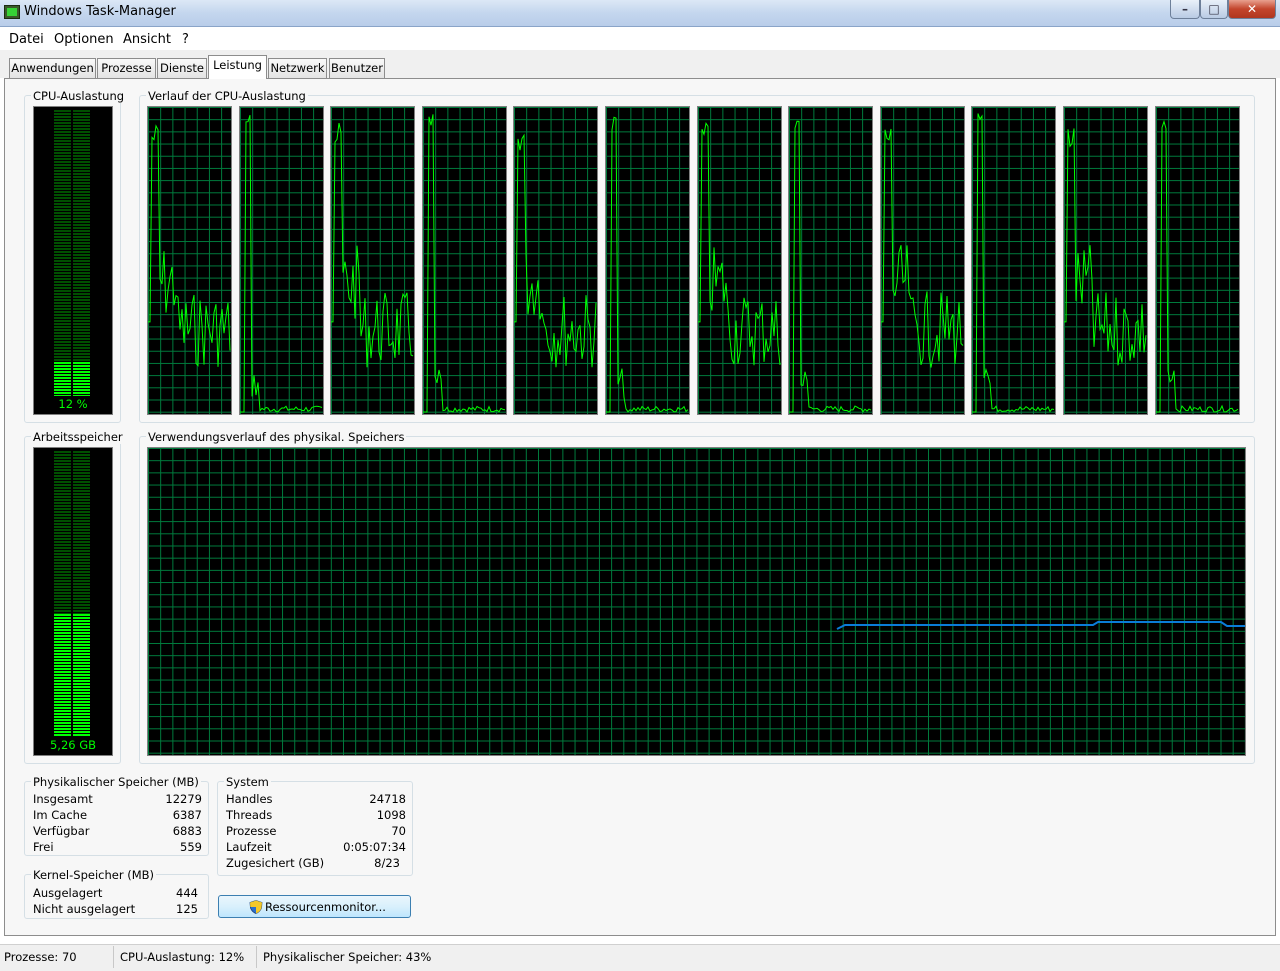 This screenshot has width=1280, height=971. Describe the element at coordinates (81, 379) in the screenshot. I see `cpu-meter-fill-right` at that location.